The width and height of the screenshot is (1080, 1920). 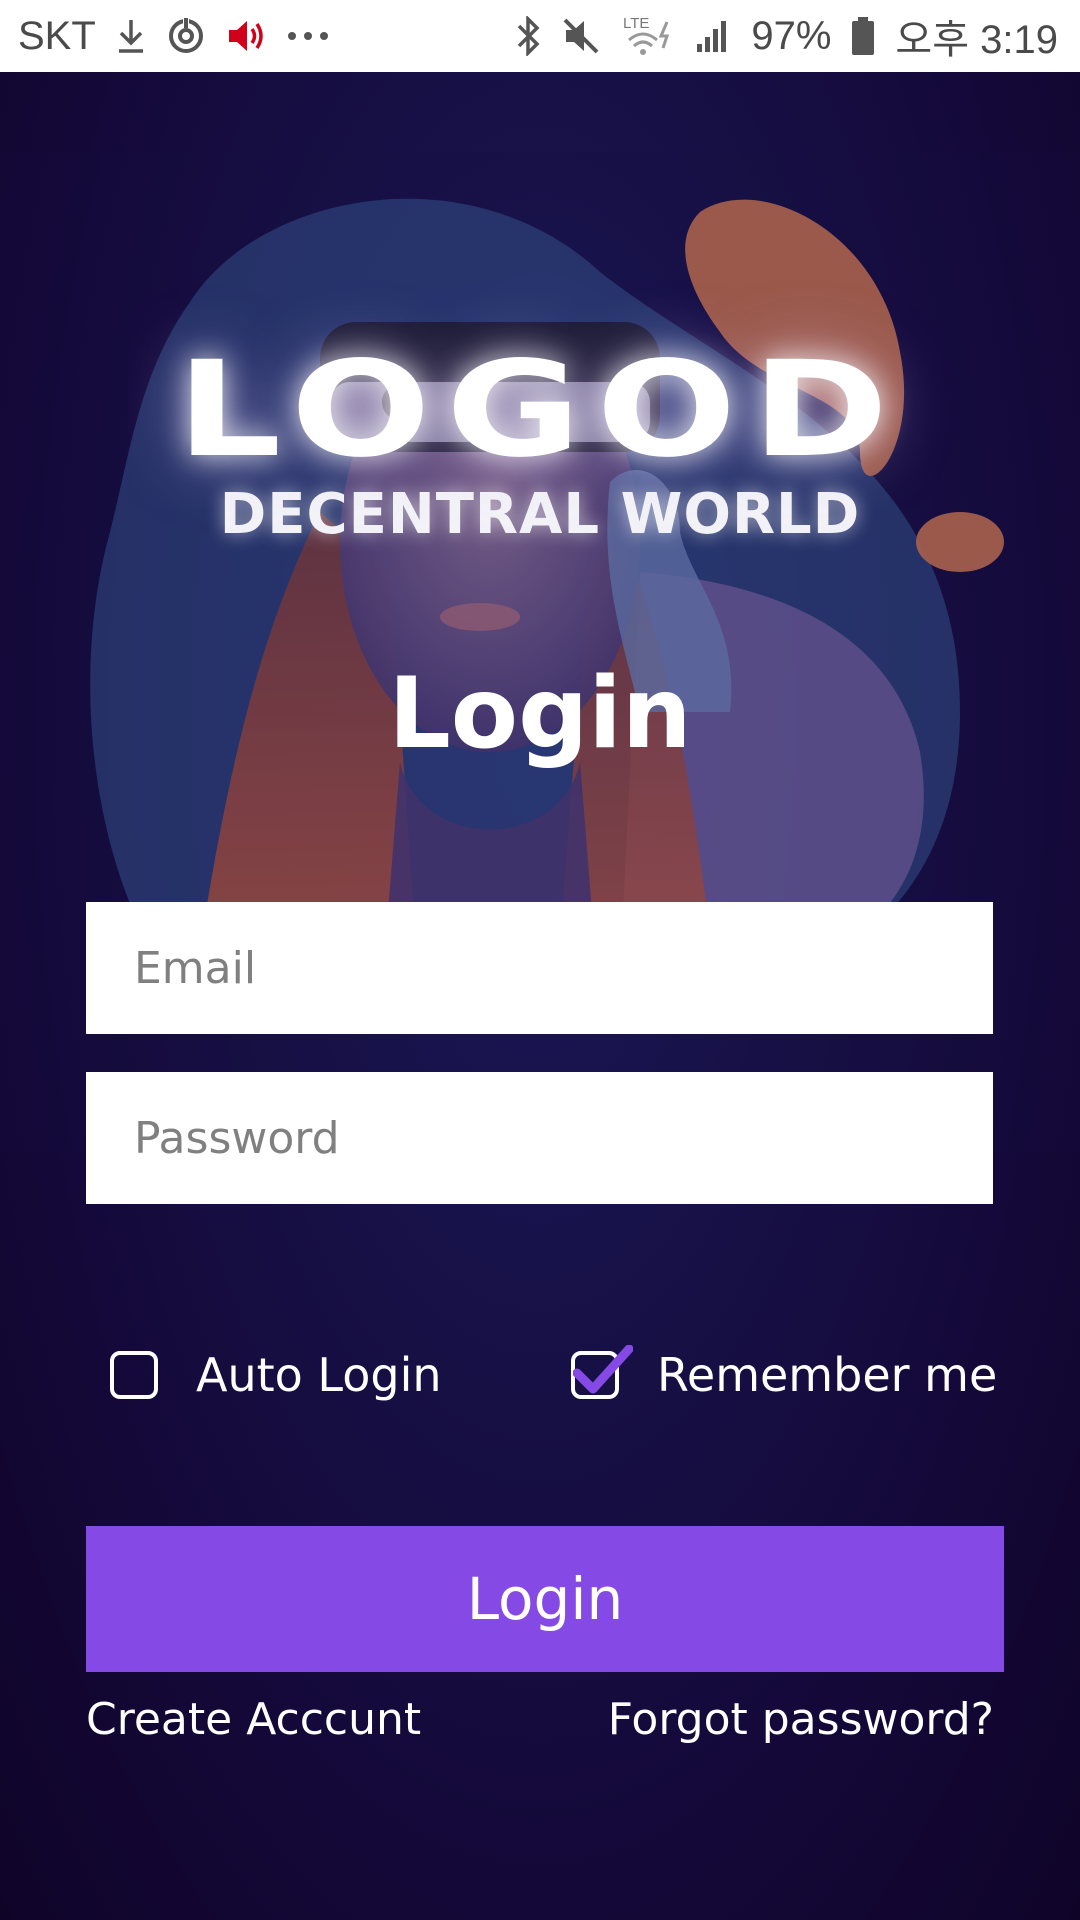 What do you see at coordinates (540, 514) in the screenshot?
I see `logo-tagline: DECENTRAL WORLD` at bounding box center [540, 514].